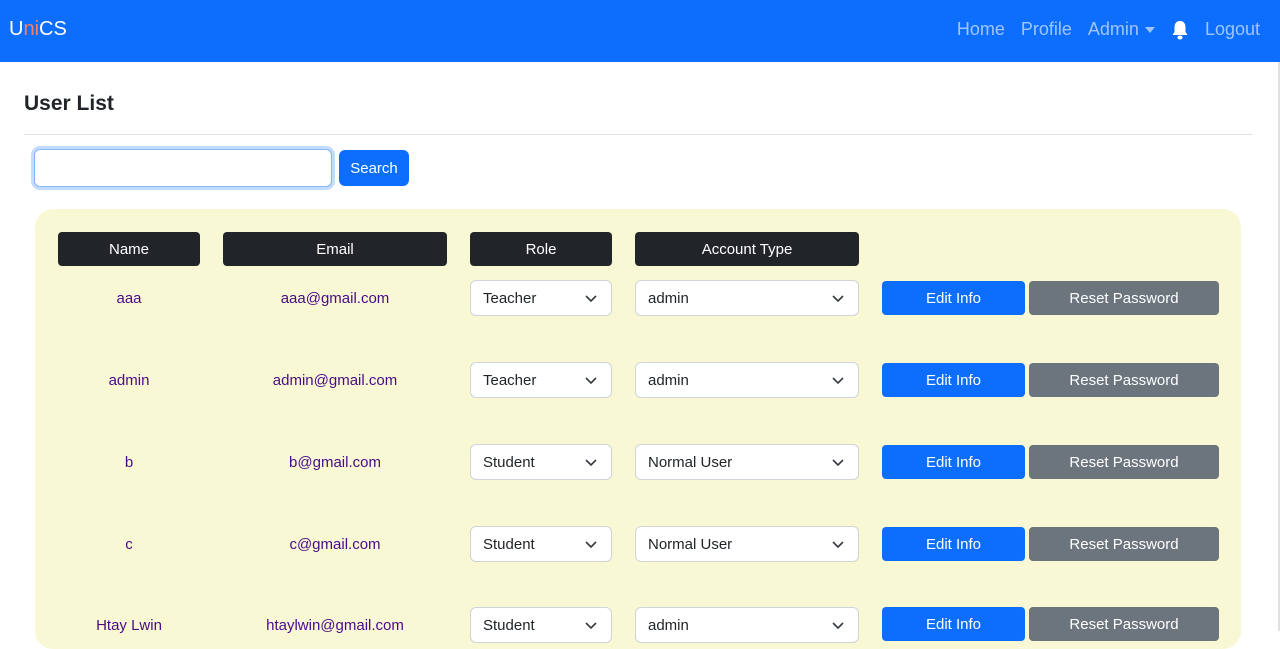 The width and height of the screenshot is (1280, 649). What do you see at coordinates (1232, 29) in the screenshot?
I see `nav-logout-link: Logout` at bounding box center [1232, 29].